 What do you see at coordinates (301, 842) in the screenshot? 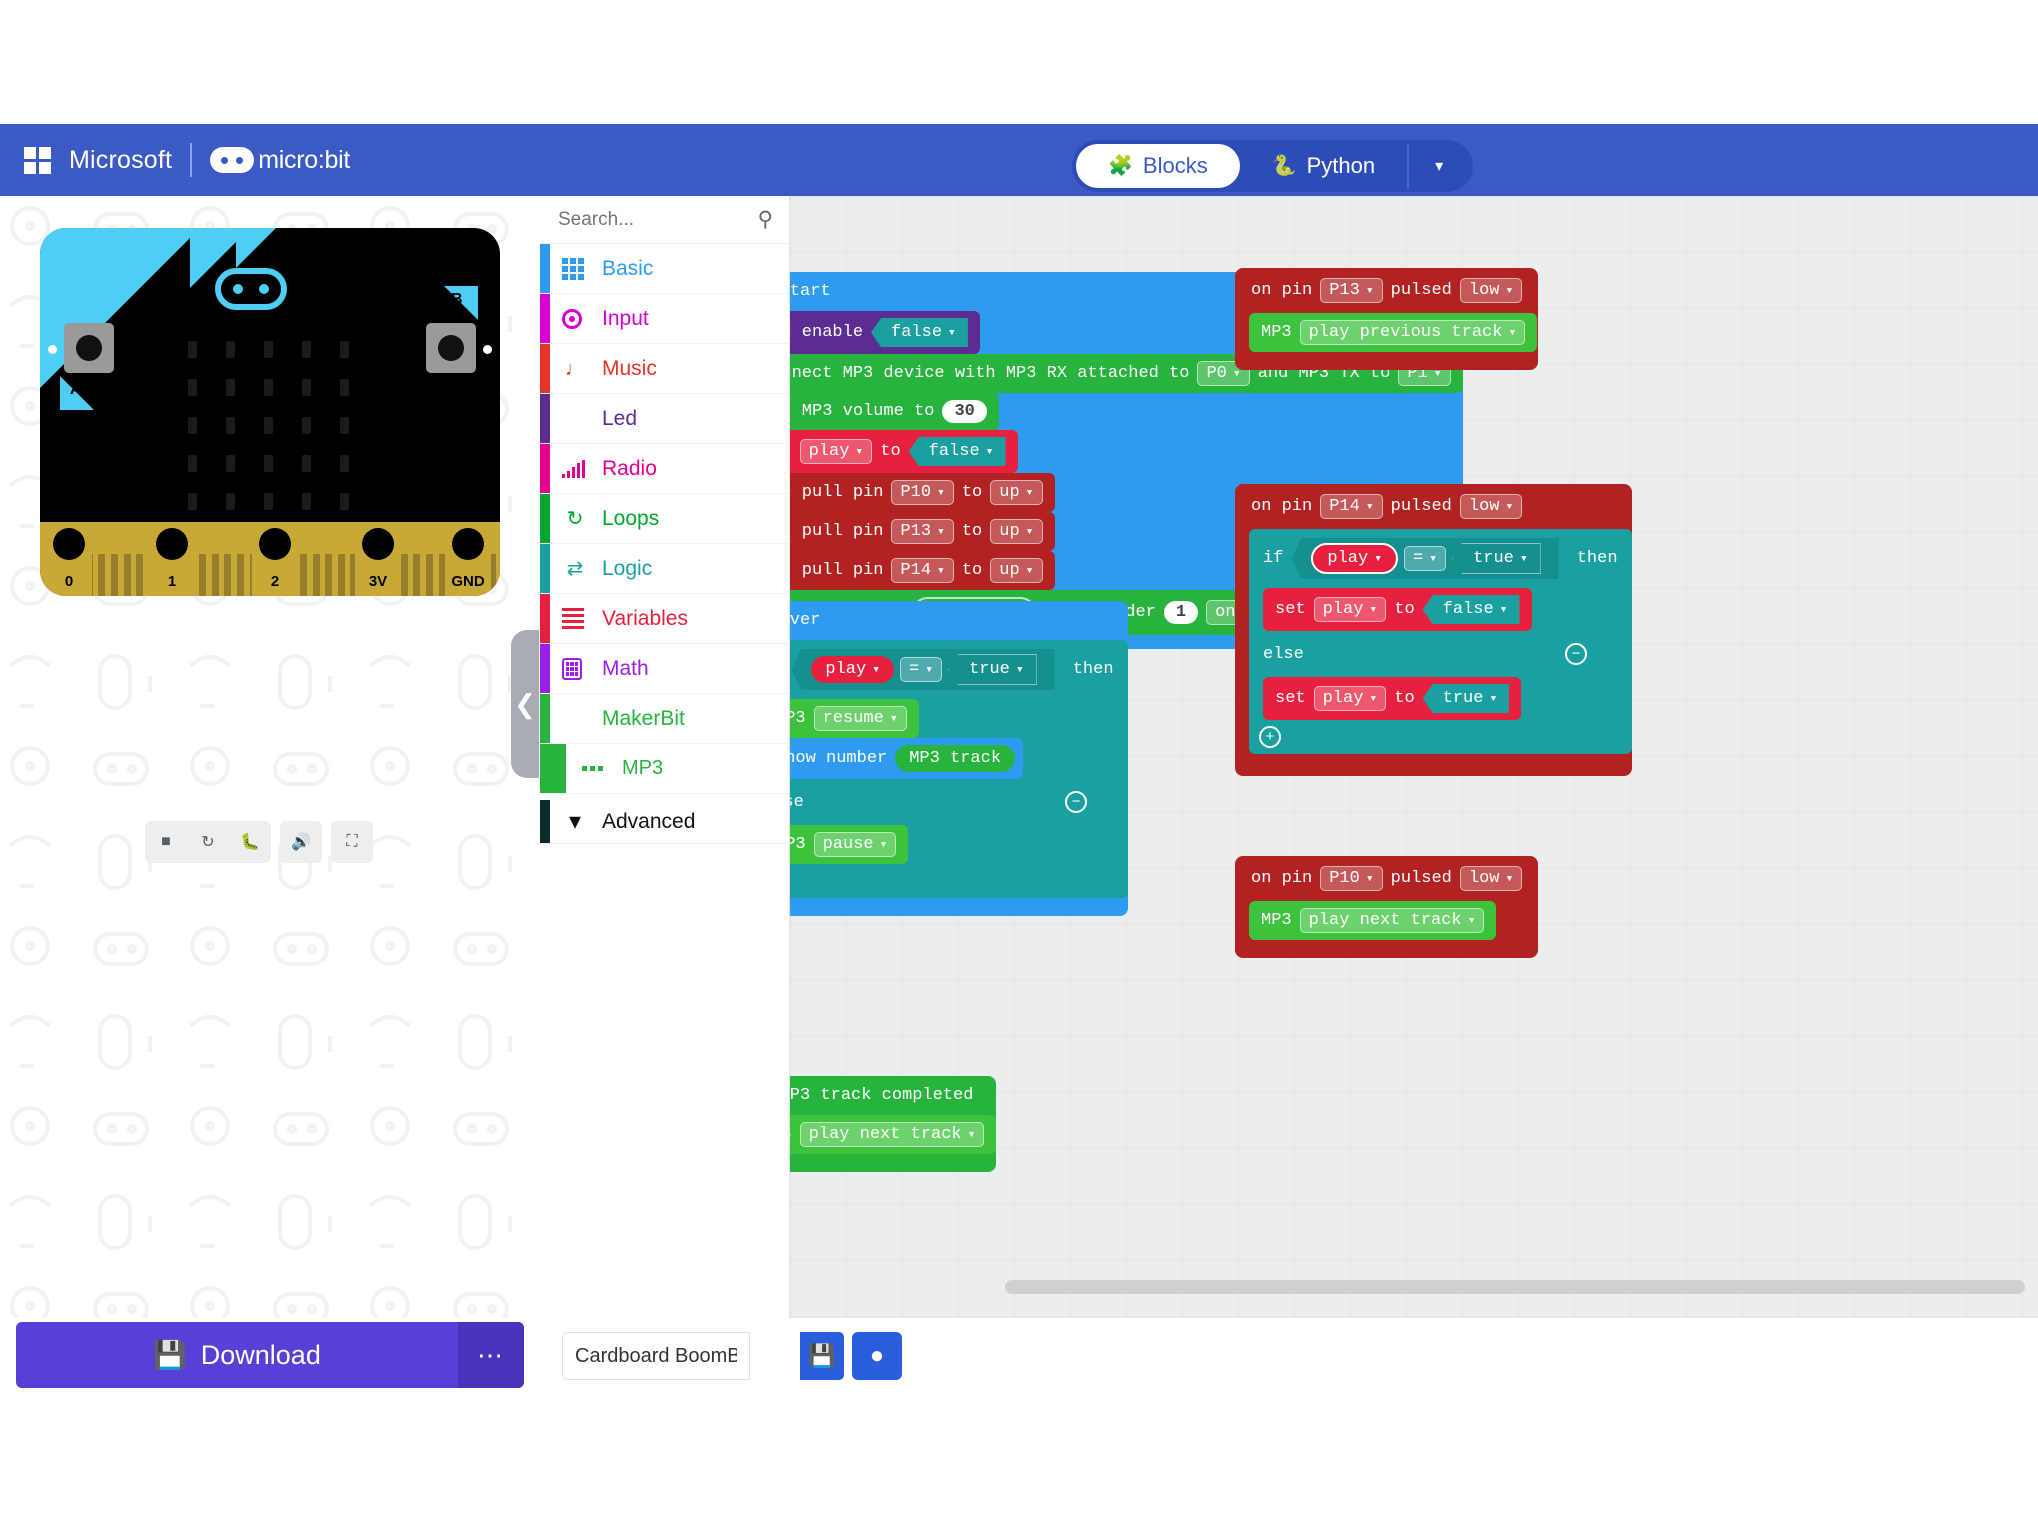
I see `speaker-icon: 🔊` at bounding box center [301, 842].